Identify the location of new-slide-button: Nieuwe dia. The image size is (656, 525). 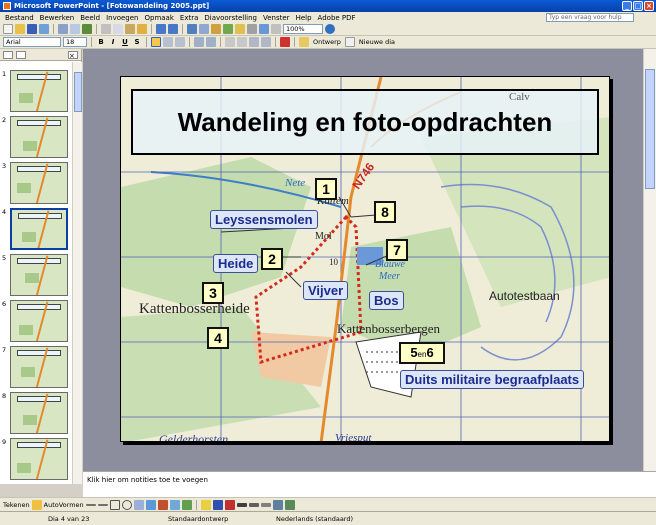
(377, 42).